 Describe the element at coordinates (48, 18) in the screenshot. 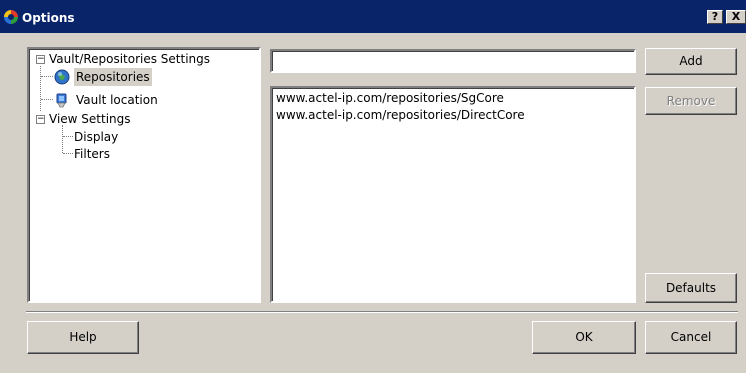

I see `window-title: Options` at that location.